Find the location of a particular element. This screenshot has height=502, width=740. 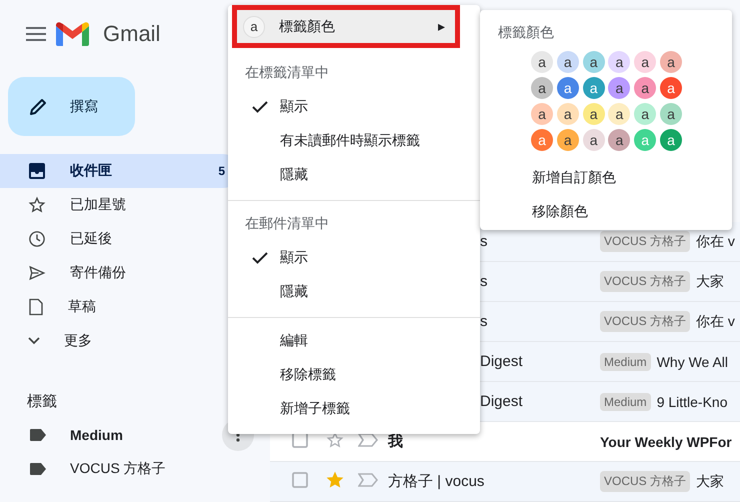

menu-item: 新增自訂顏色 is located at coordinates (606, 178).